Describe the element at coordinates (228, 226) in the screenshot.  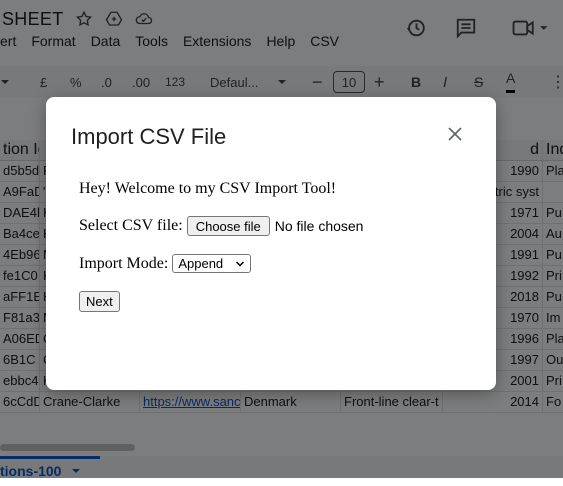
I see `choose-file-button: Choose file` at that location.